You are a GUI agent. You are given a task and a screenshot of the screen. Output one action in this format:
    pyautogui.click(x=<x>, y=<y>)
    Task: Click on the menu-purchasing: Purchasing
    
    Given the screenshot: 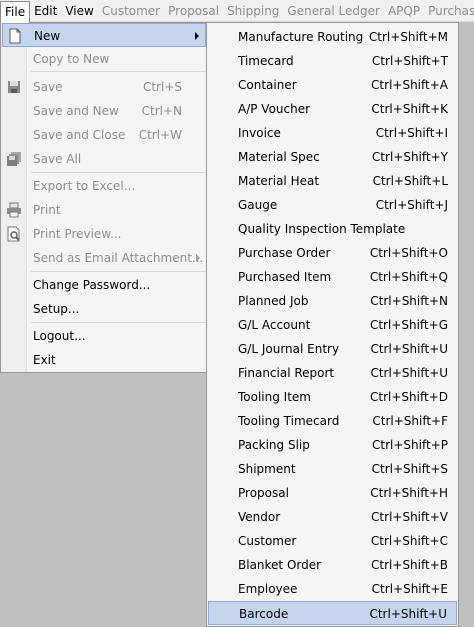 What is the action you would take?
    pyautogui.click(x=449, y=10)
    